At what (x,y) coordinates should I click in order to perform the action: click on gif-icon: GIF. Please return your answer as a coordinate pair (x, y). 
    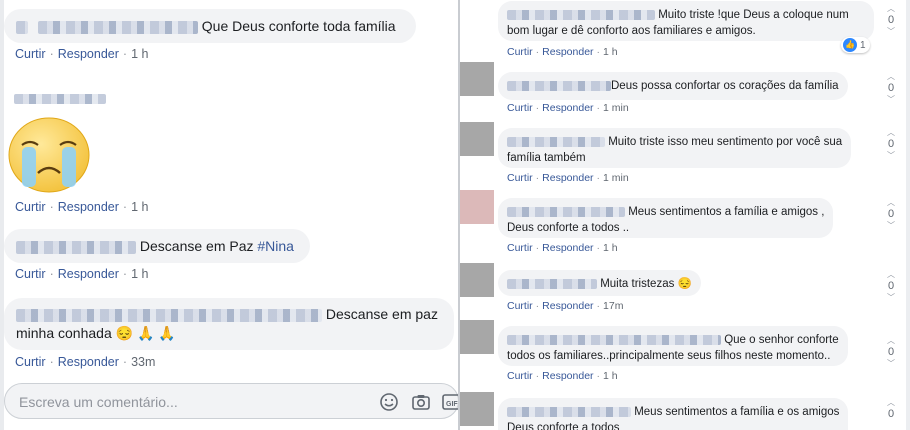
    Looking at the image, I should click on (450, 402).